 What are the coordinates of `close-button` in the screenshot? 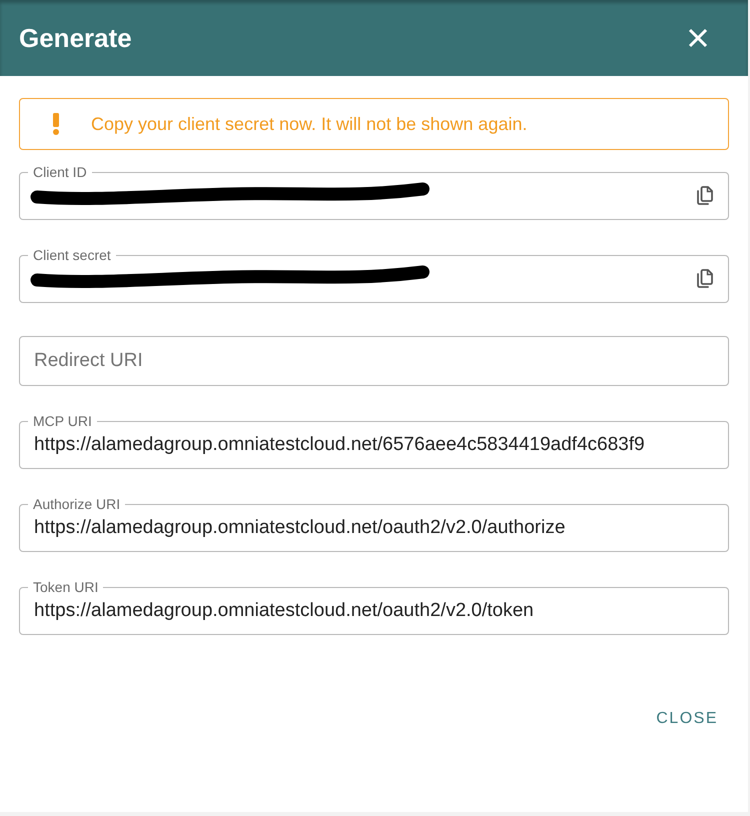 It's located at (698, 38).